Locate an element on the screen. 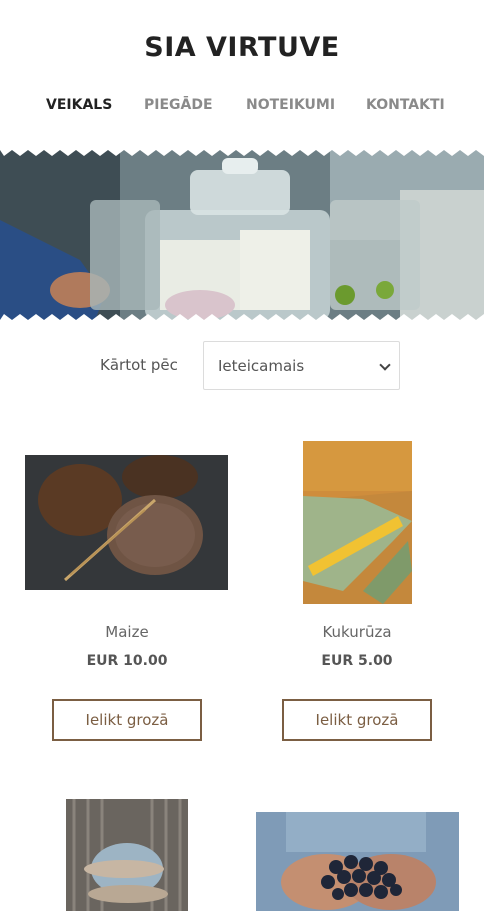 The width and height of the screenshot is (484, 911). nav-item-piegade: PIEGĀDE is located at coordinates (178, 105).